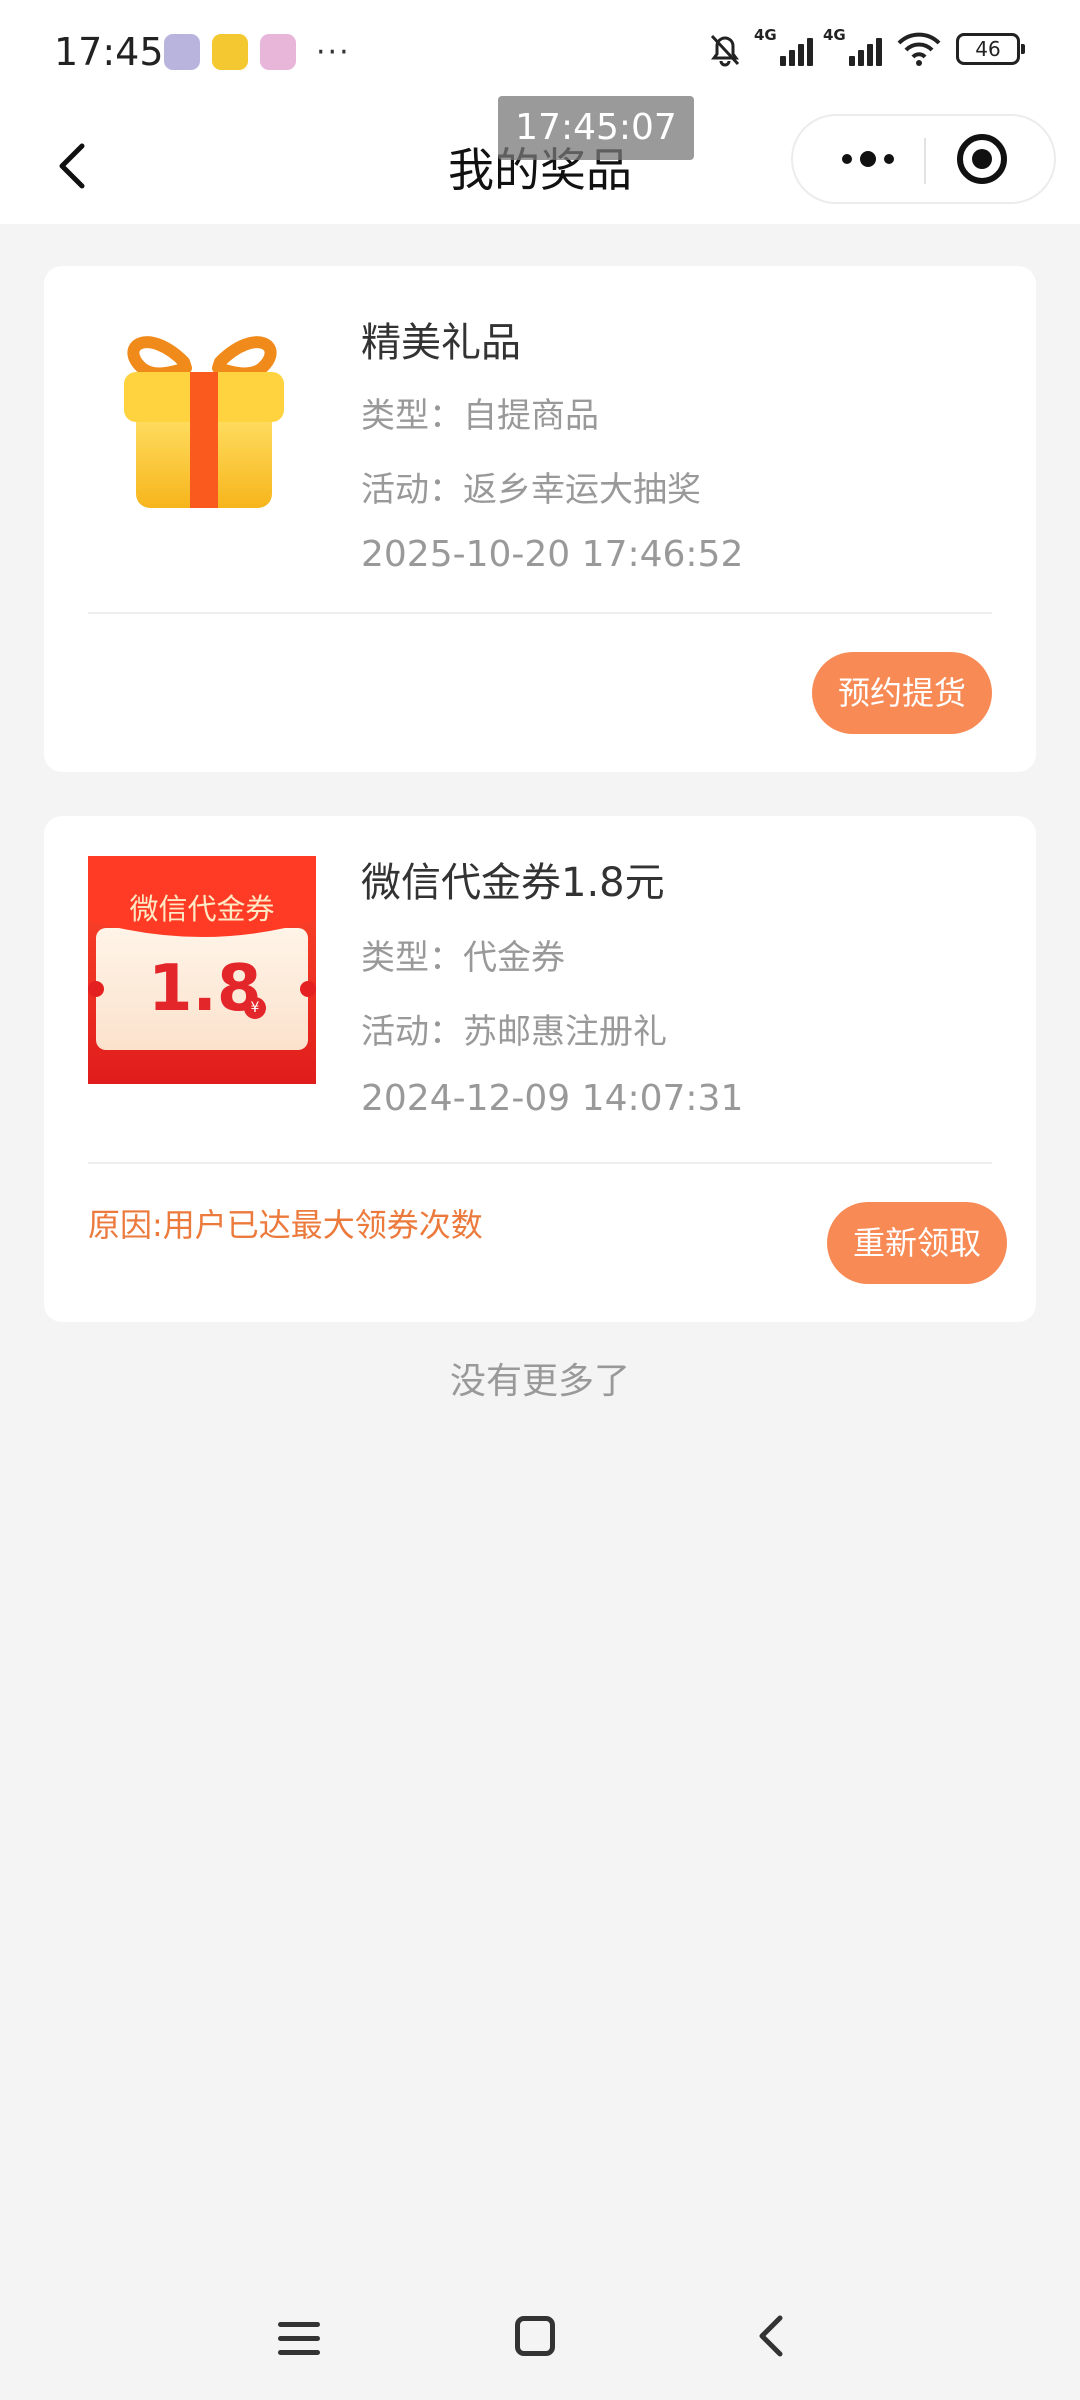 Image resolution: width=1080 pixels, height=2400 pixels. Describe the element at coordinates (480, 416) in the screenshot. I see `prize-type: 类型：自提商品` at that location.